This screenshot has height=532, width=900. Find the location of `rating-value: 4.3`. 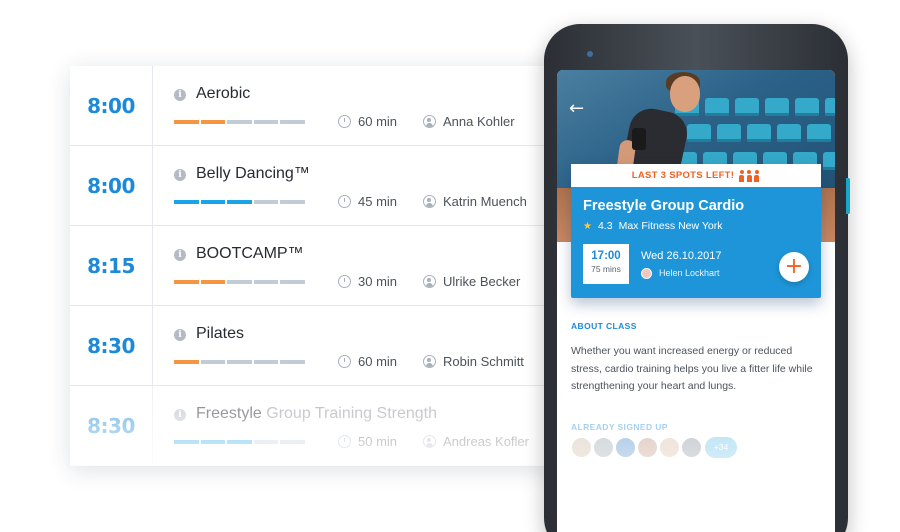

rating-value: 4.3 is located at coordinates (605, 226).